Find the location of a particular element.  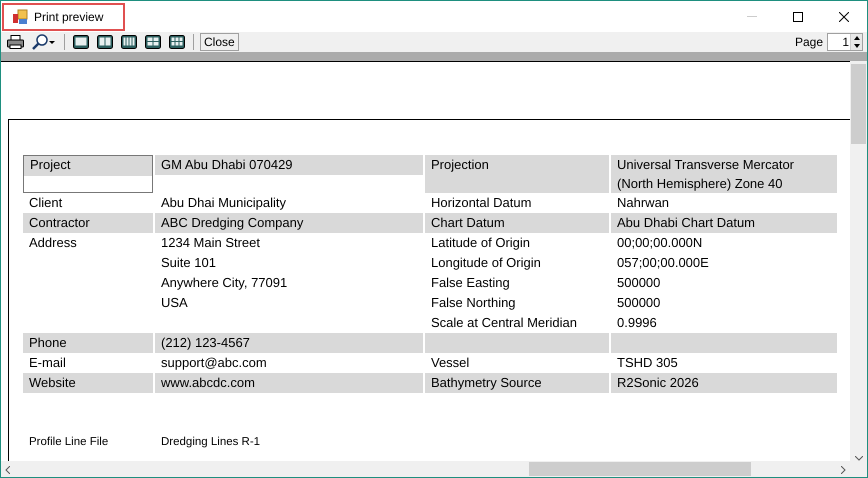

page-spinner: 1 is located at coordinates (845, 42).